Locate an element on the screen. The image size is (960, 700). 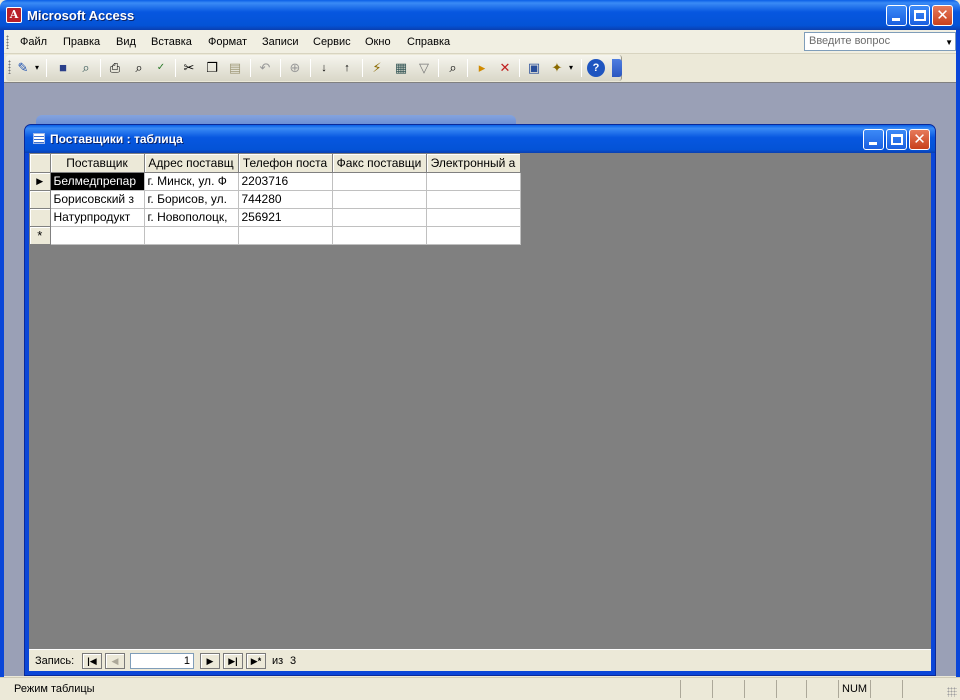
app-titlebar: A Microsoft Access ✕ is located at coordinates (480, 15).